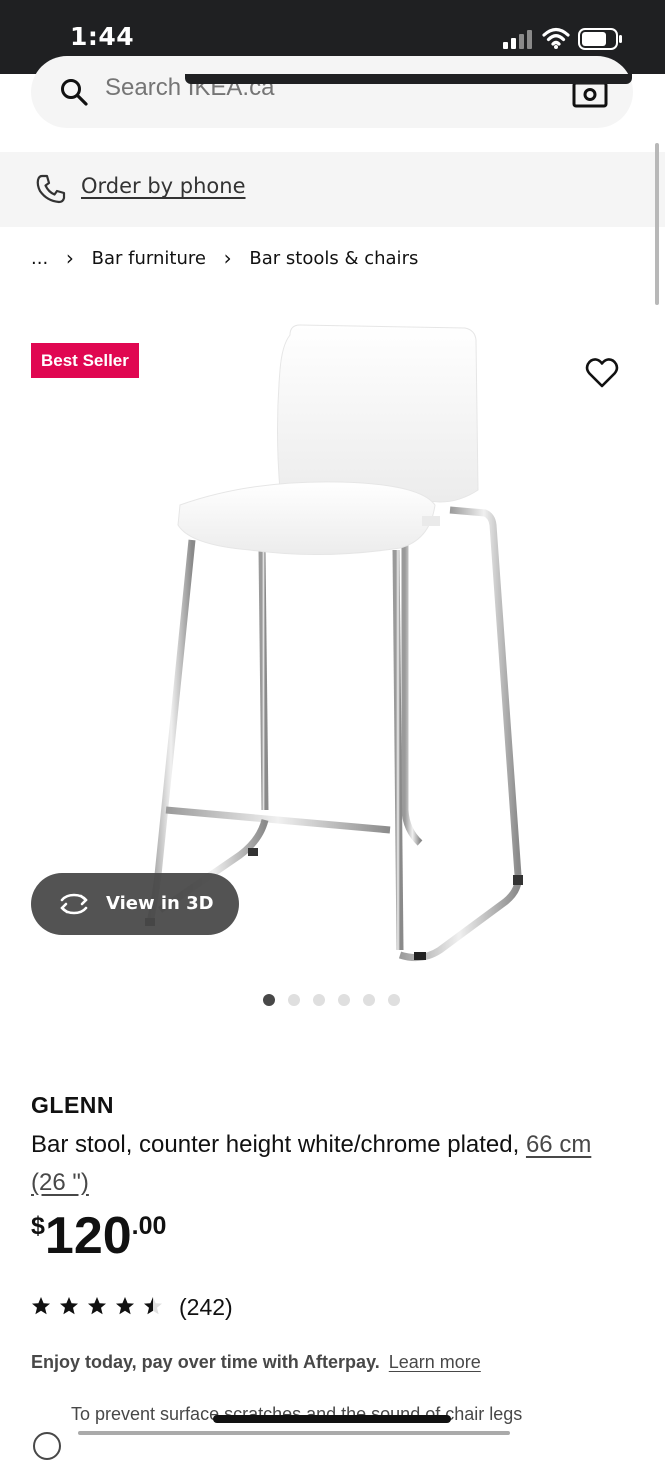 The height and width of the screenshot is (1460, 665). What do you see at coordinates (602, 373) in the screenshot?
I see `heart-icon` at bounding box center [602, 373].